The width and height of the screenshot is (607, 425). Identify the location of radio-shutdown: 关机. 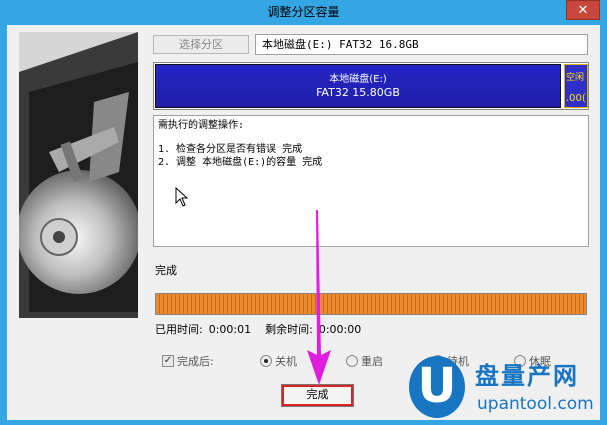
(278, 361).